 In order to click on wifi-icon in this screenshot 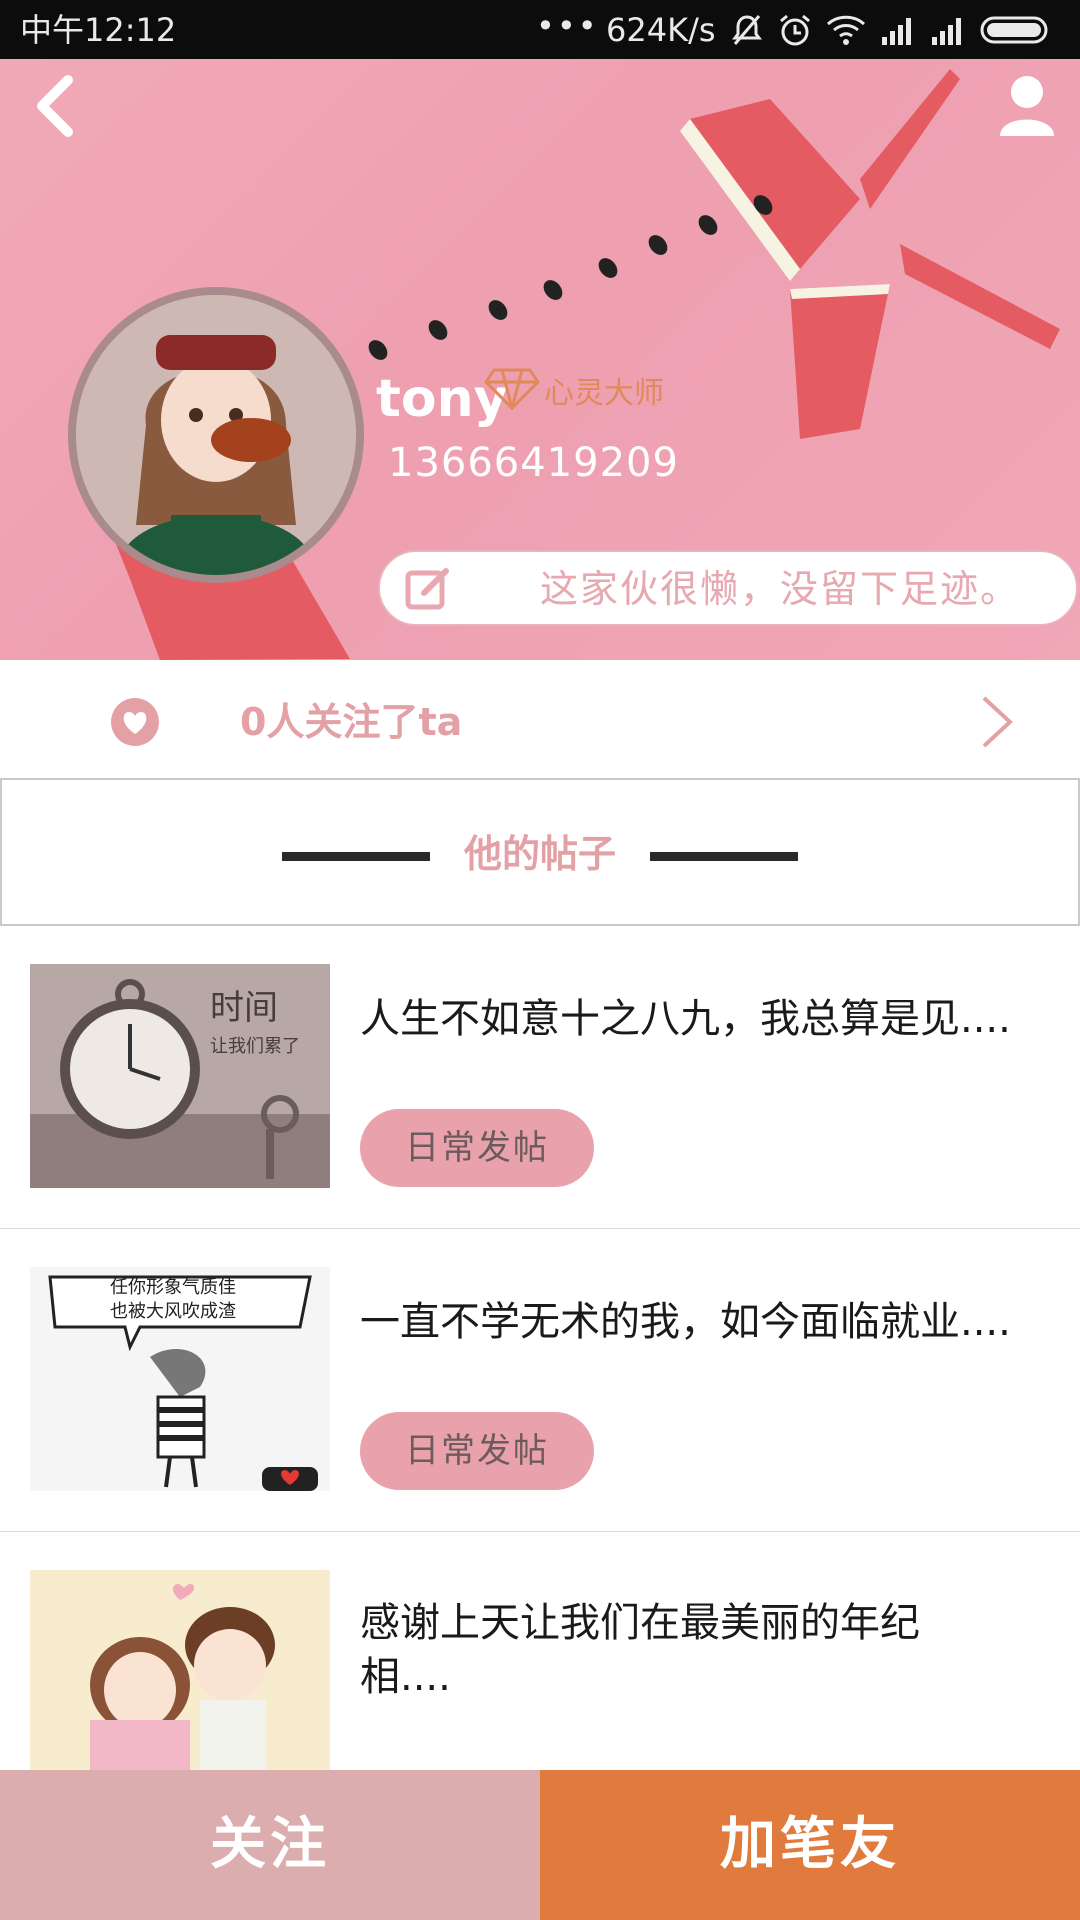, I will do `click(846, 30)`.